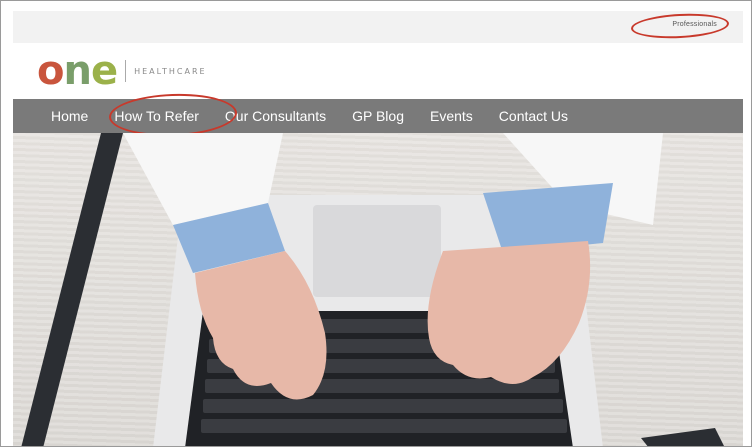 This screenshot has height=447, width=752. I want to click on right-shirt-cuff, so click(548, 218).